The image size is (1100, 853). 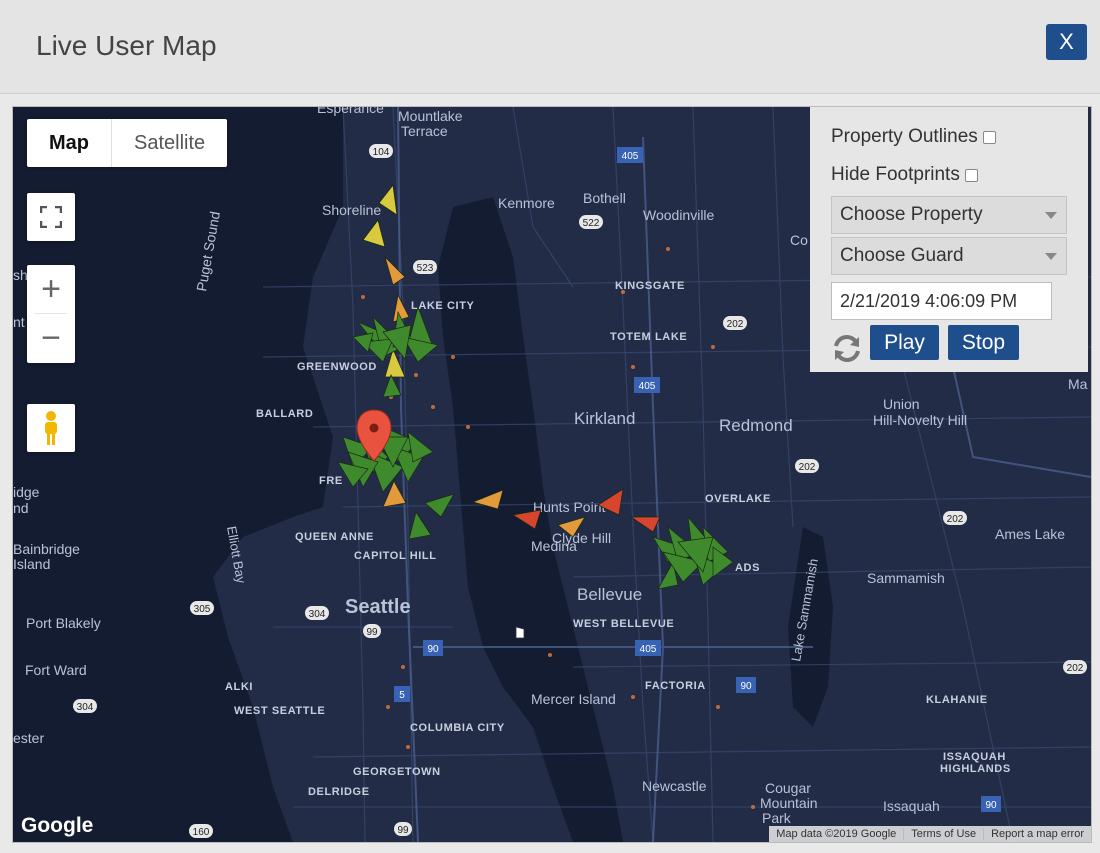 I want to click on svg-text: ADS, so click(x=747, y=568).